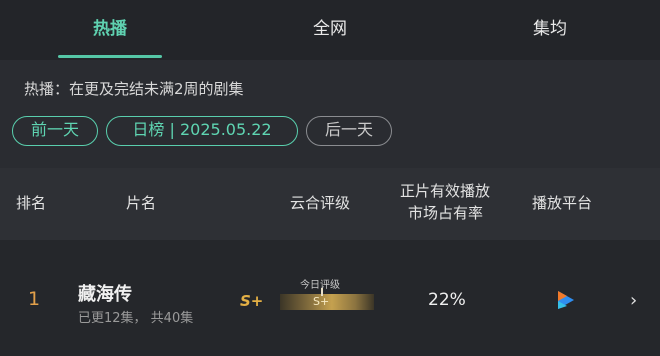 The image size is (660, 356). Describe the element at coordinates (445, 191) in the screenshot. I see `header-share-line1: 正片有效播放` at that location.